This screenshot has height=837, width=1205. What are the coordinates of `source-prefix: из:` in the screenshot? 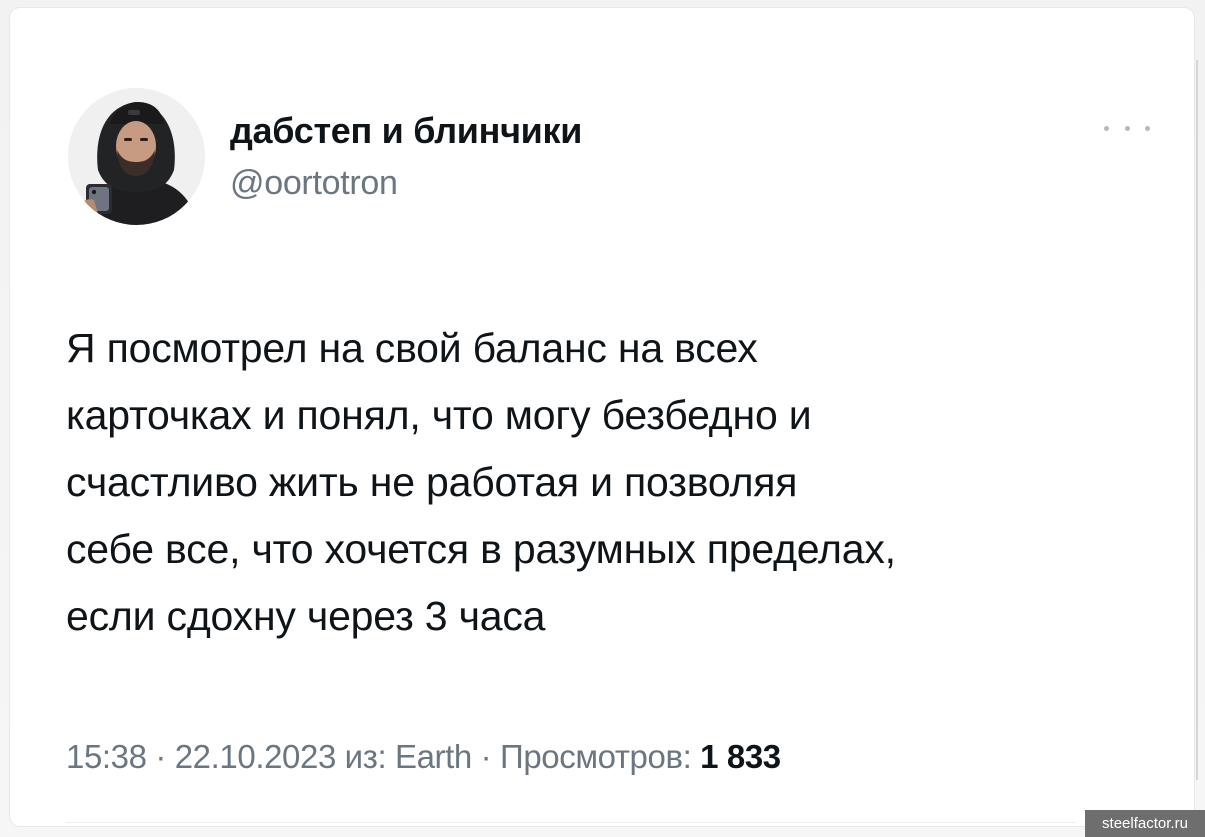 It's located at (365, 756).